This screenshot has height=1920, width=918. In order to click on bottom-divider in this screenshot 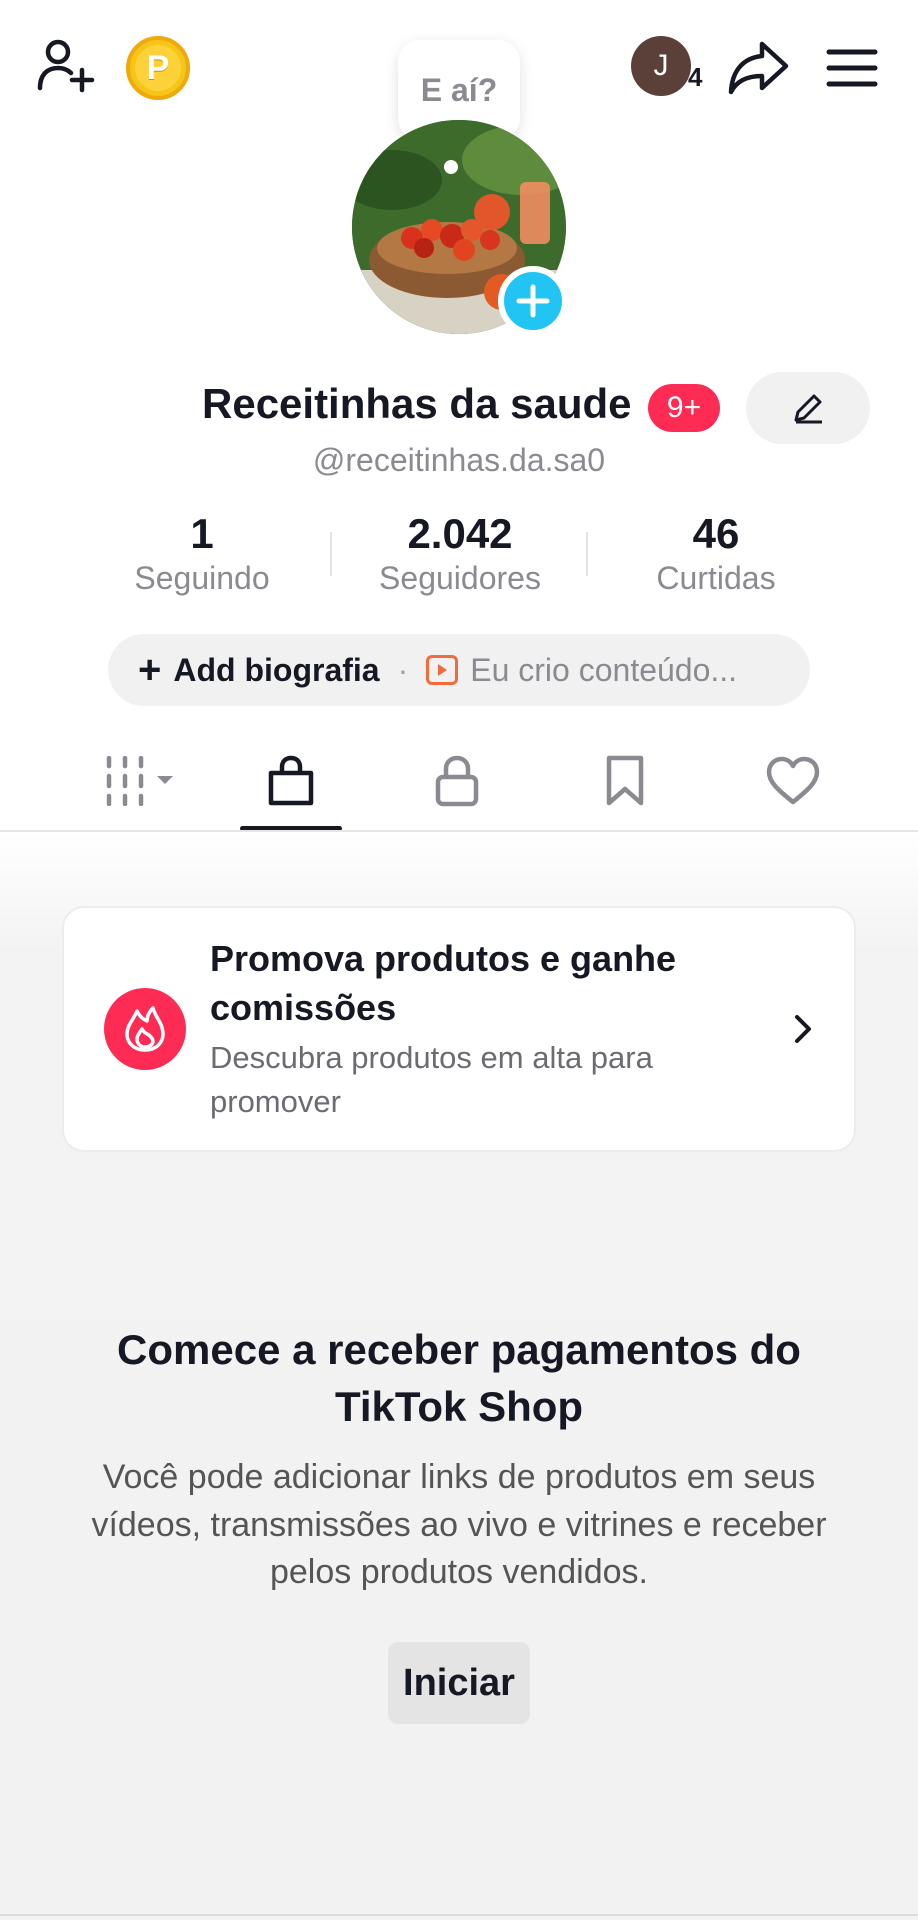, I will do `click(459, 1915)`.